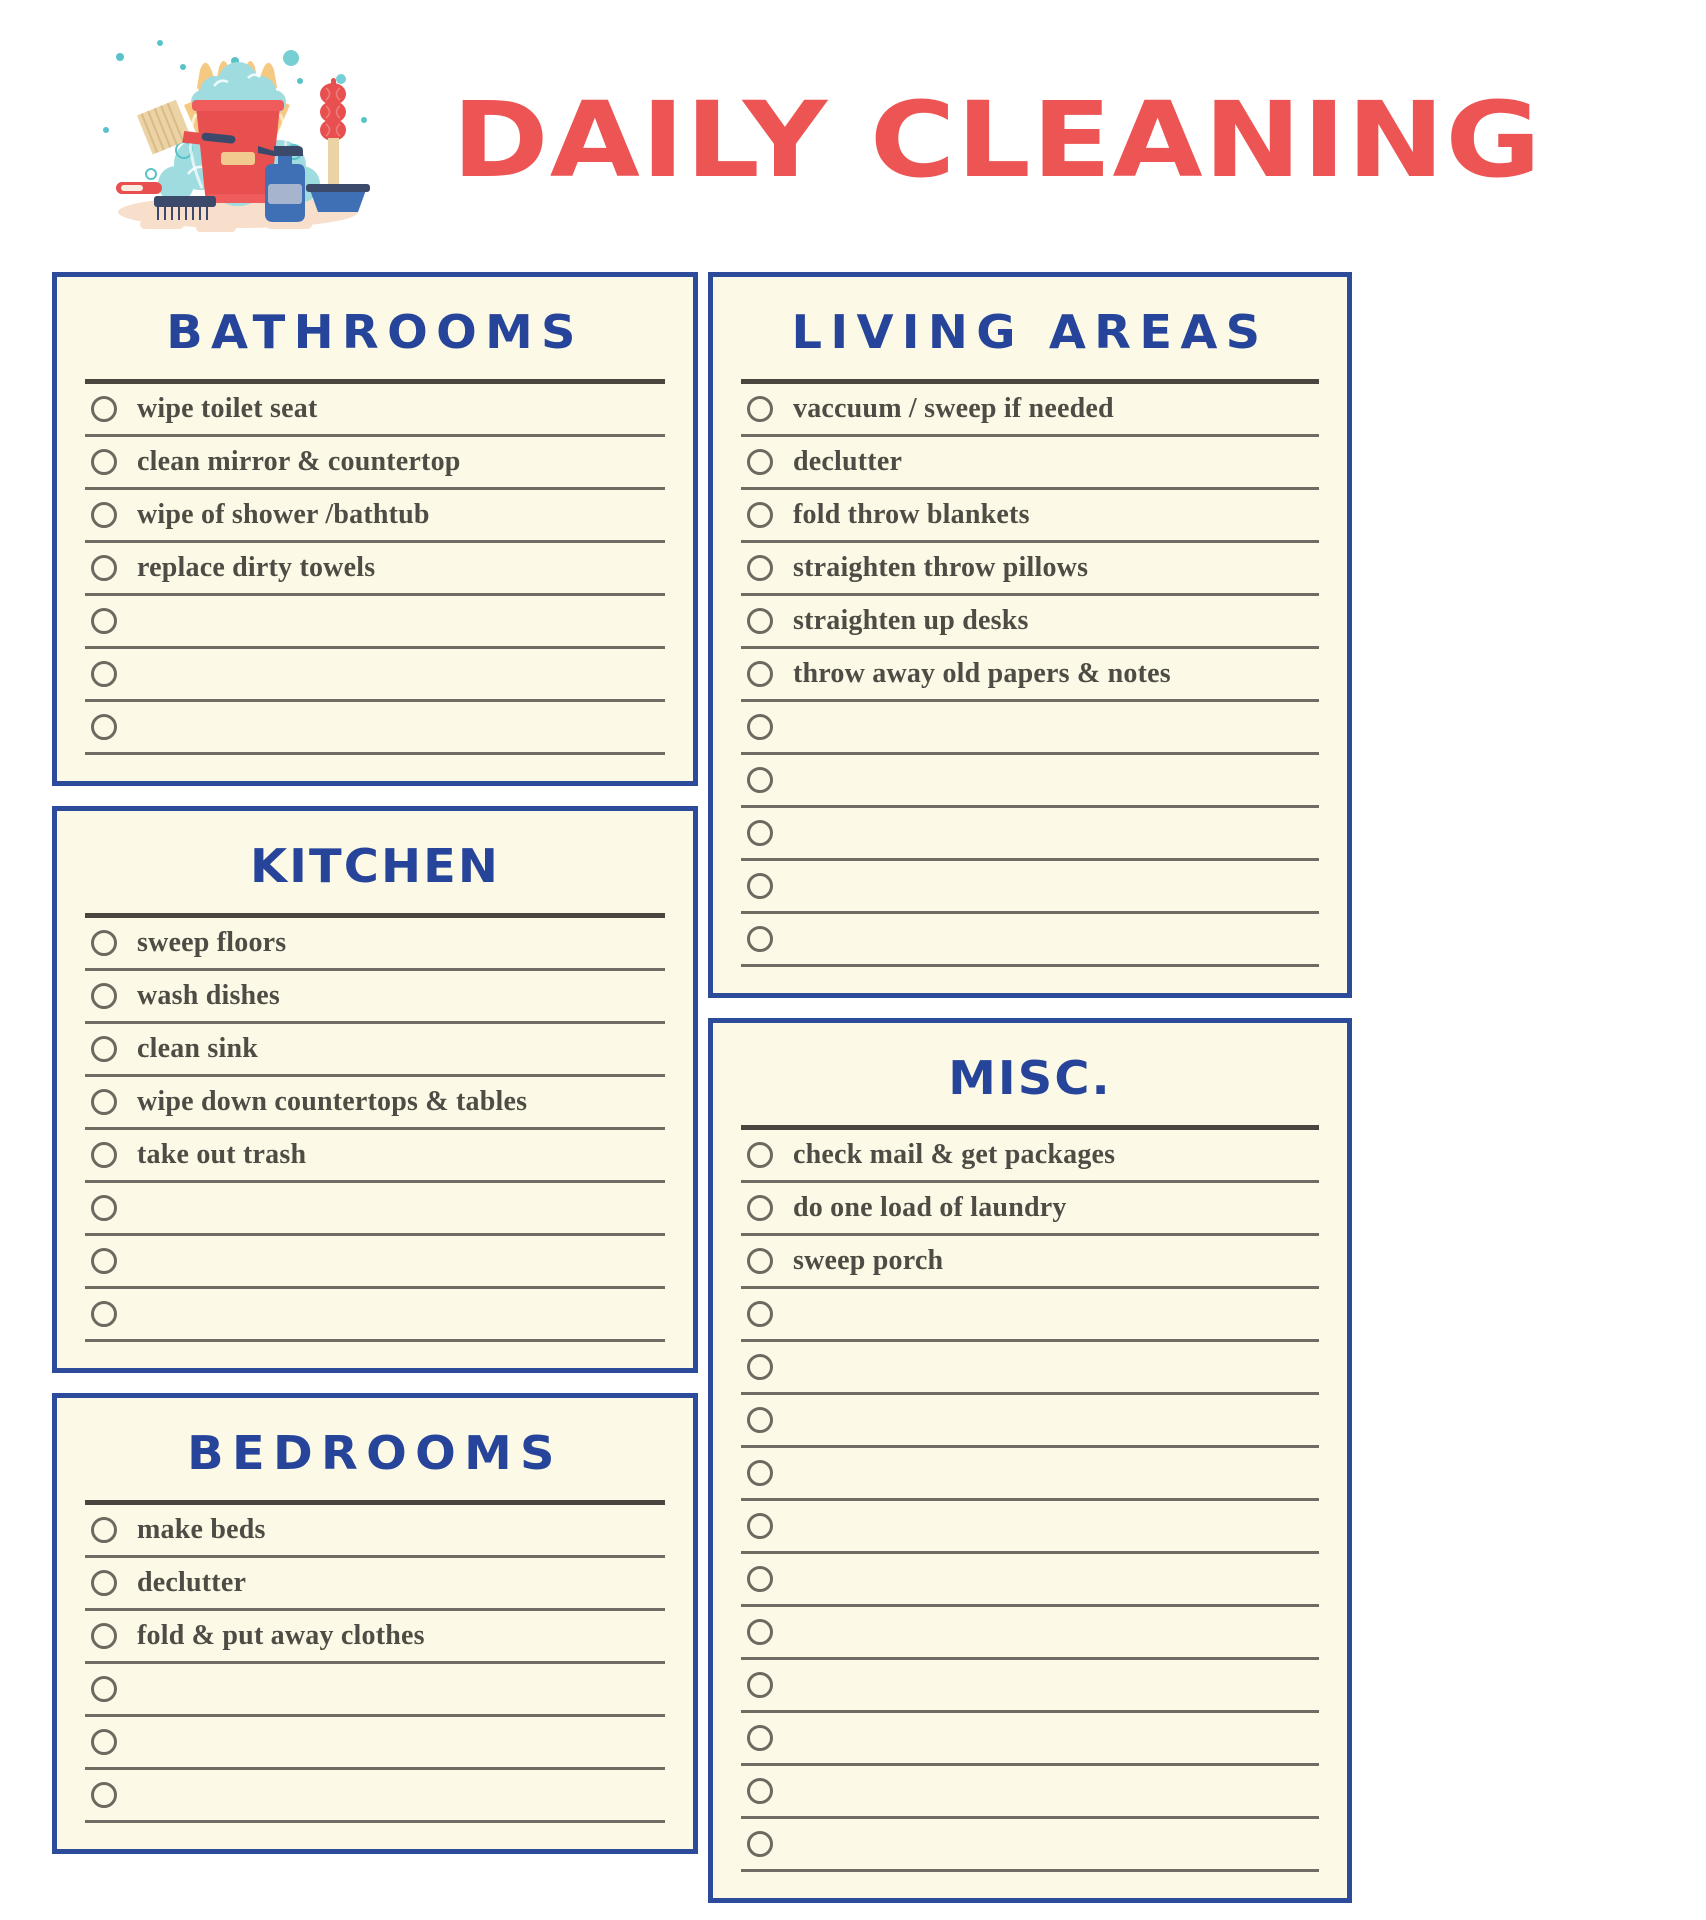 This screenshot has width=1706, height=1920. What do you see at coordinates (375, 1156) in the screenshot?
I see `checklist-row: take out trash` at bounding box center [375, 1156].